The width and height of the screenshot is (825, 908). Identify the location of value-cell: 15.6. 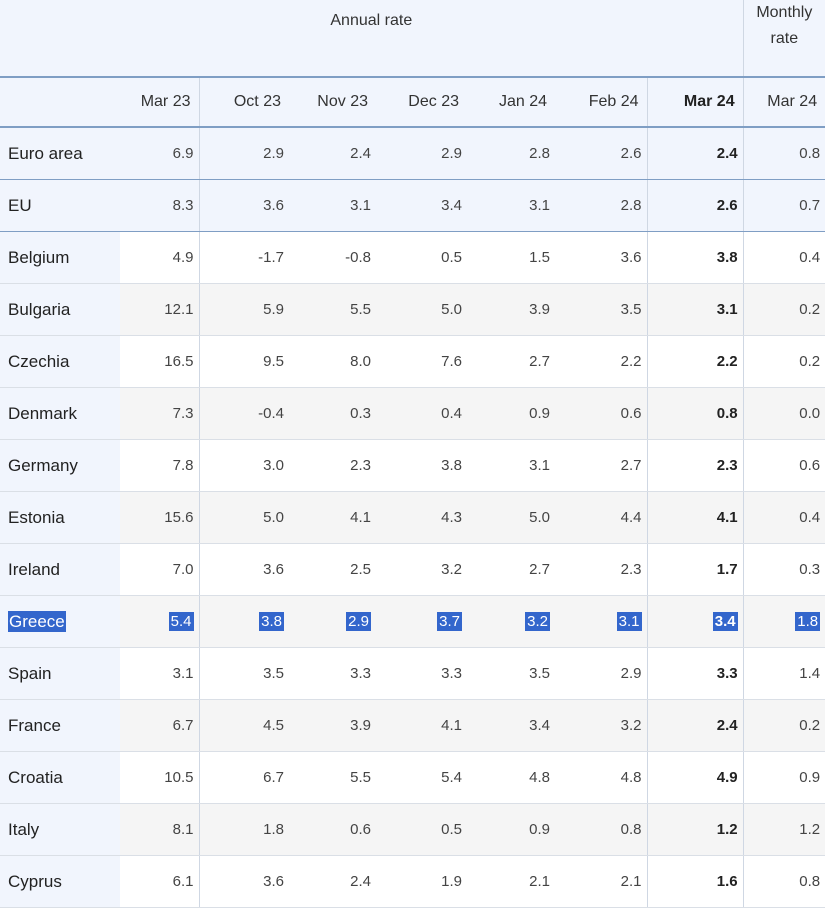
(159, 517).